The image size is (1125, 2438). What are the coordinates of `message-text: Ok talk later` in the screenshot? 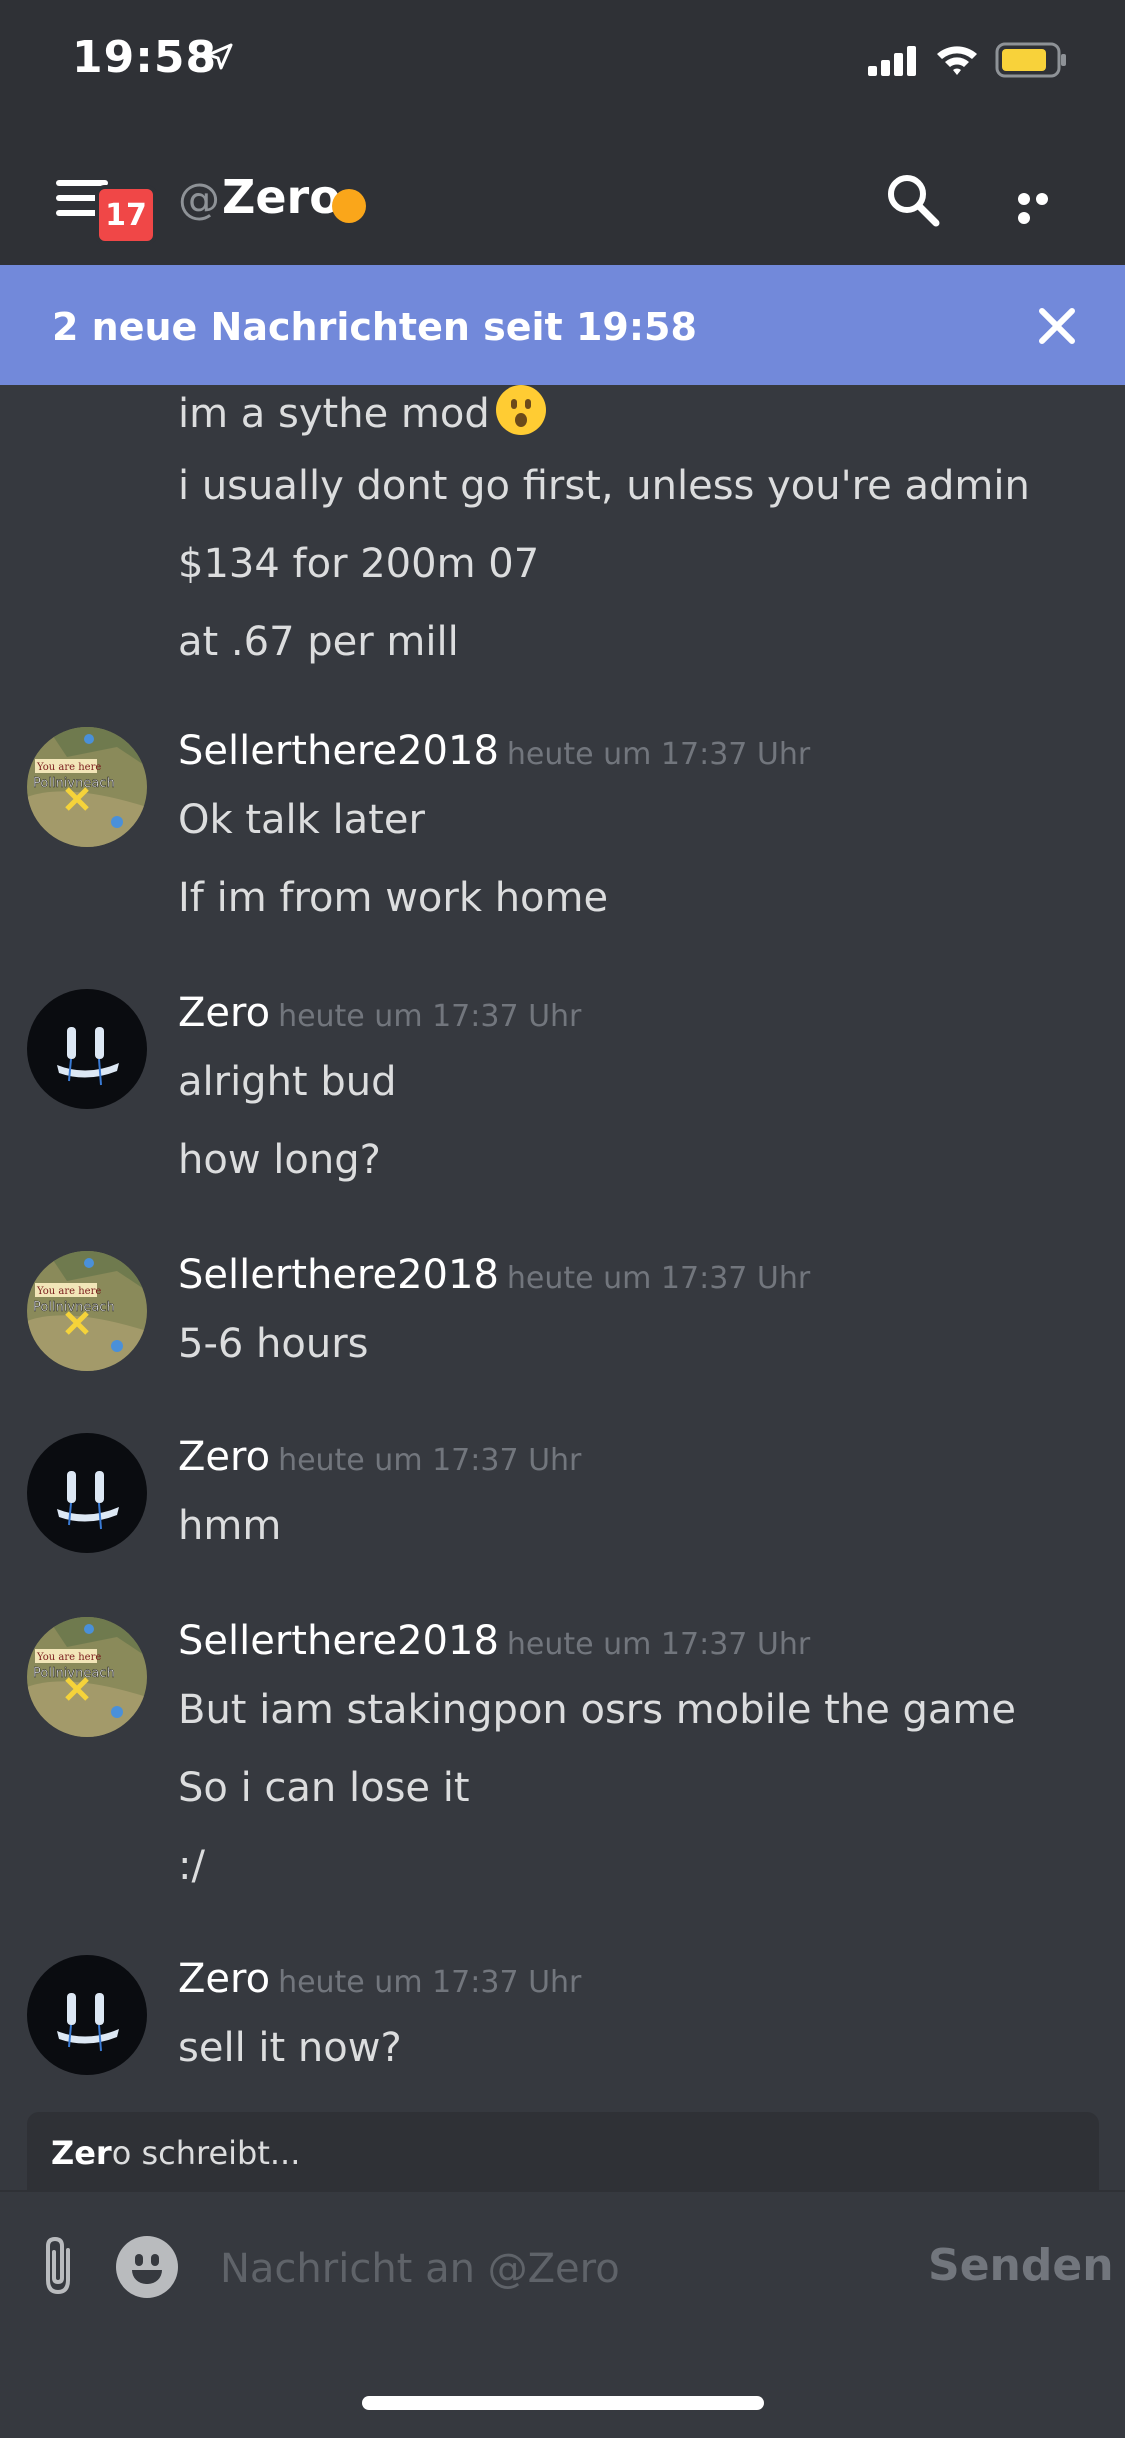 It's located at (301, 820).